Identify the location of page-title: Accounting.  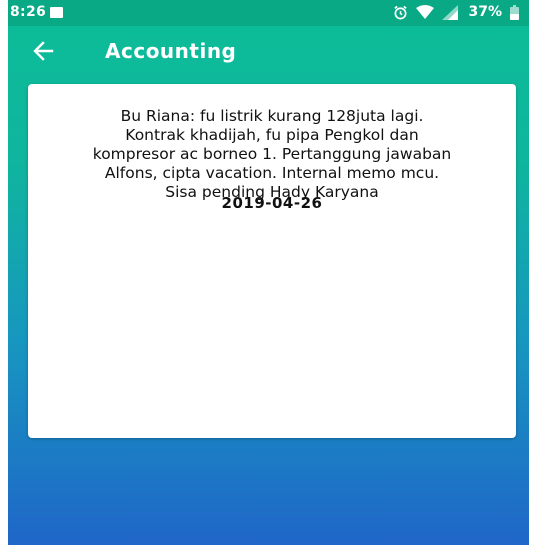
(171, 51).